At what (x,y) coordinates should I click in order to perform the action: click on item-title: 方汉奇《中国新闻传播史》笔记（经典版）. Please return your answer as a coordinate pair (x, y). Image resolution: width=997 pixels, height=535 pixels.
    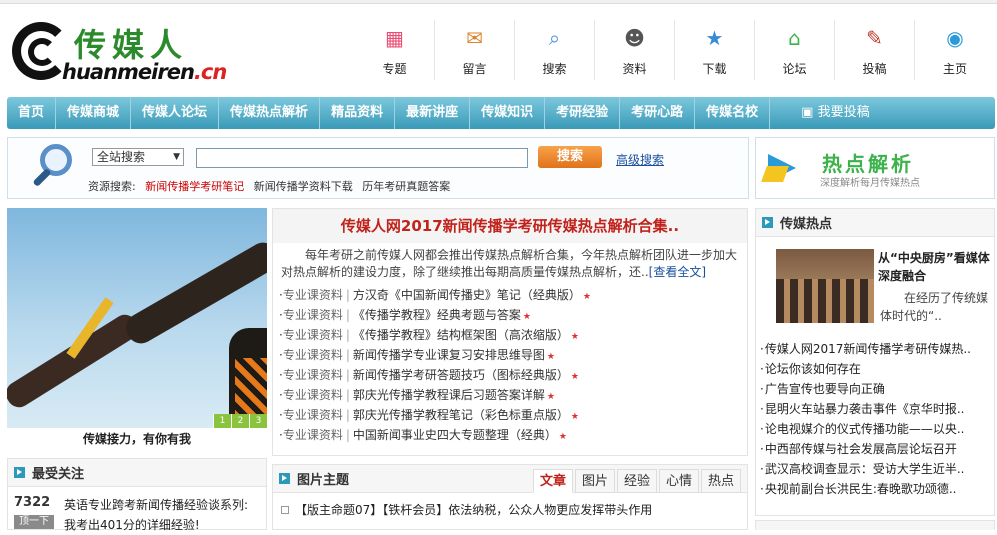
    Looking at the image, I should click on (467, 295).